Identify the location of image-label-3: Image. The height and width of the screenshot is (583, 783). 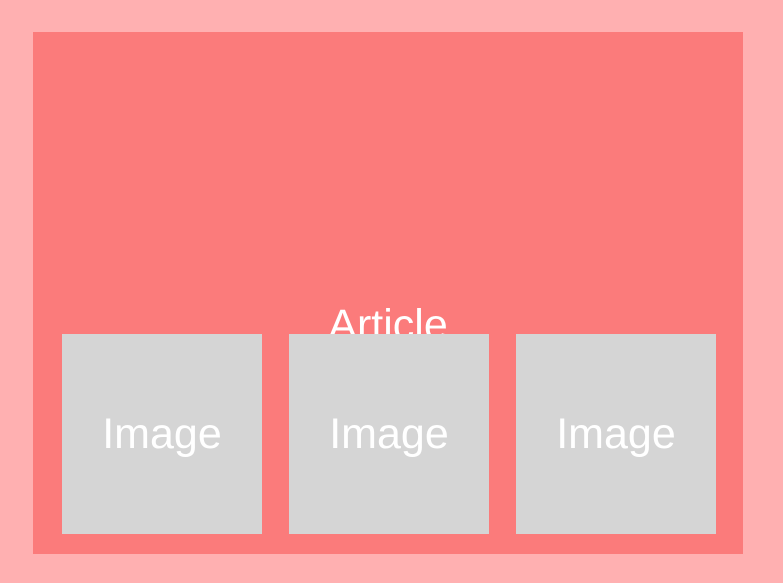
(616, 433).